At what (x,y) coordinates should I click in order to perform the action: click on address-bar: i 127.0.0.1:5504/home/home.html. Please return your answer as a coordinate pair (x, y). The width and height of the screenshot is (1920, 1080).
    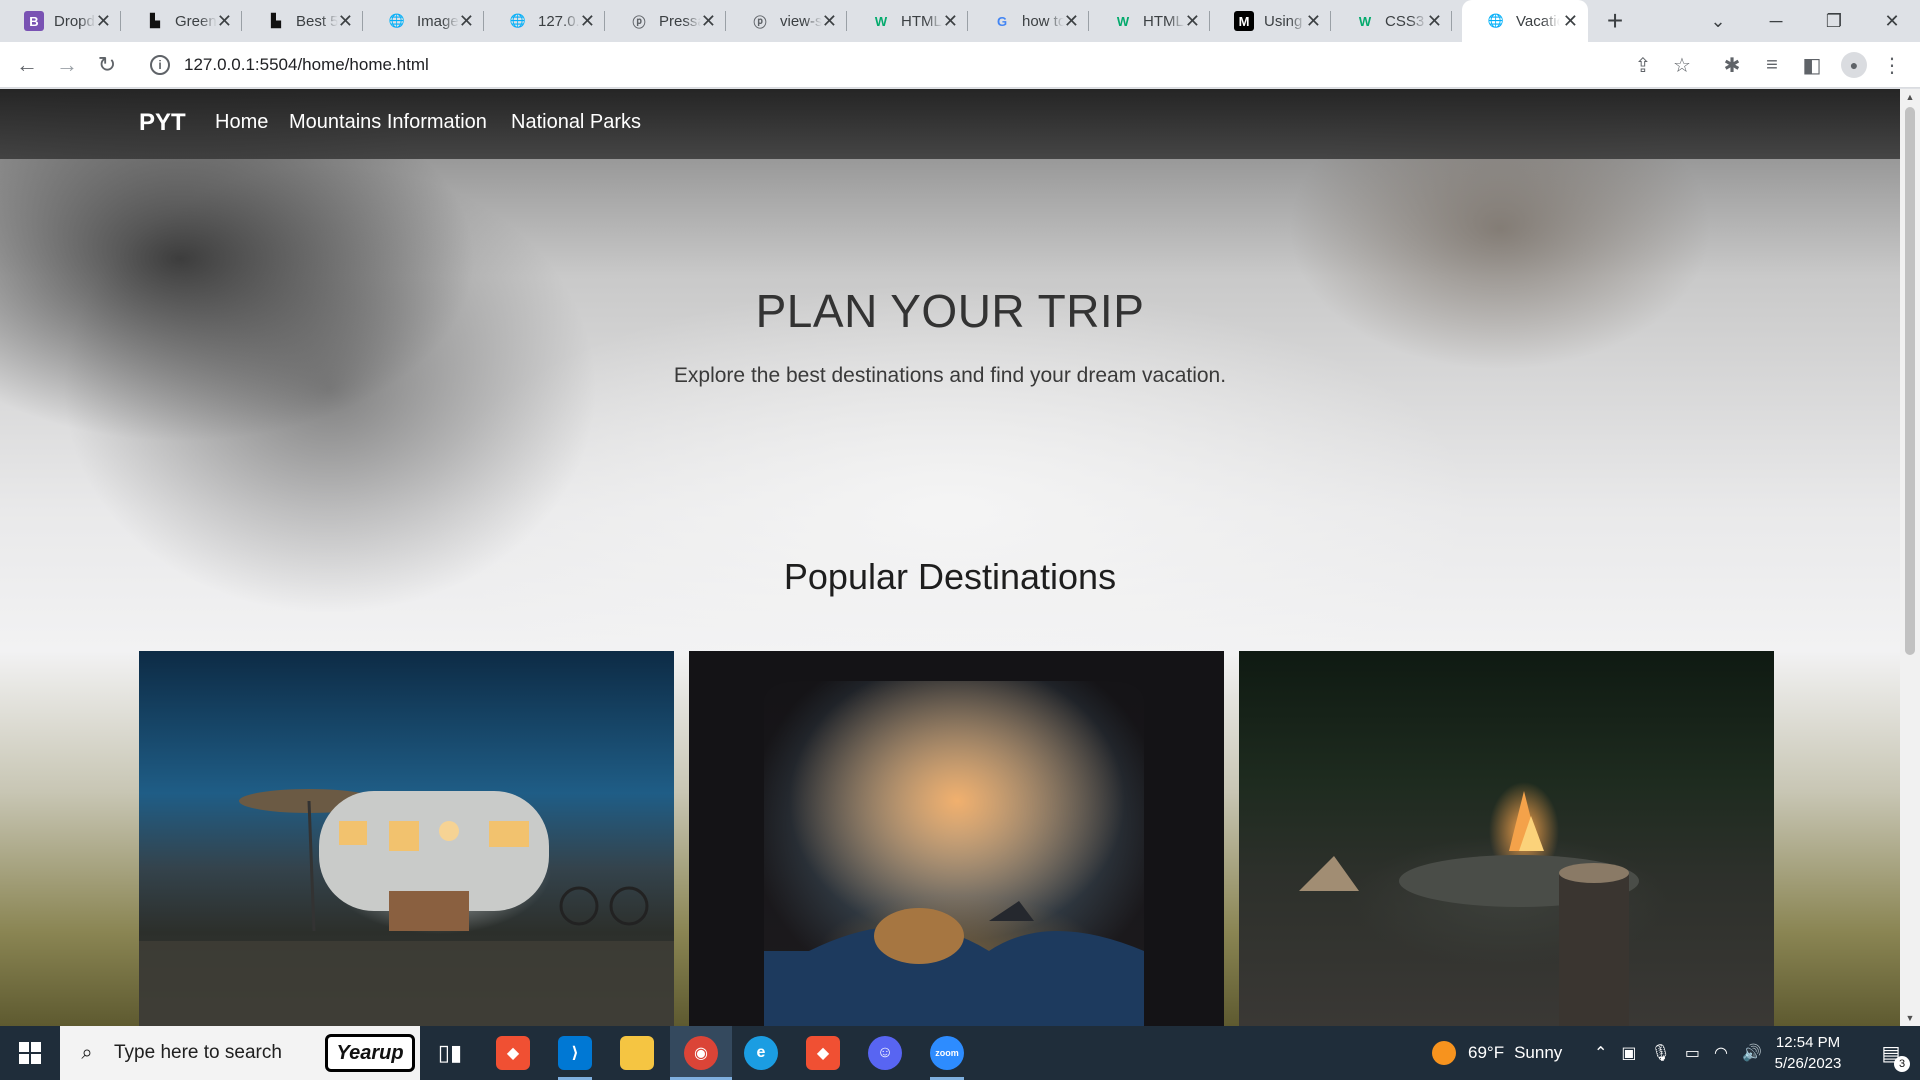
    Looking at the image, I should click on (928, 65).